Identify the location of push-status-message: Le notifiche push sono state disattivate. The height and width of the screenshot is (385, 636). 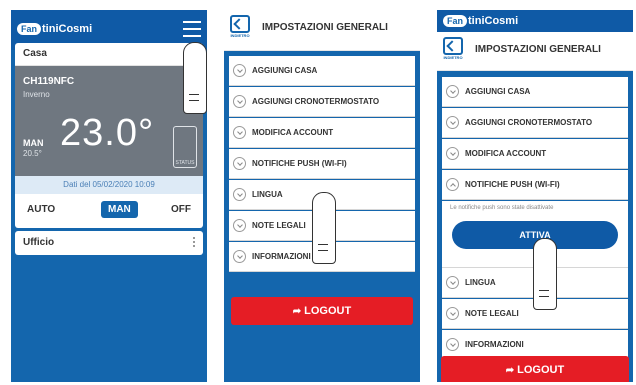
(502, 208).